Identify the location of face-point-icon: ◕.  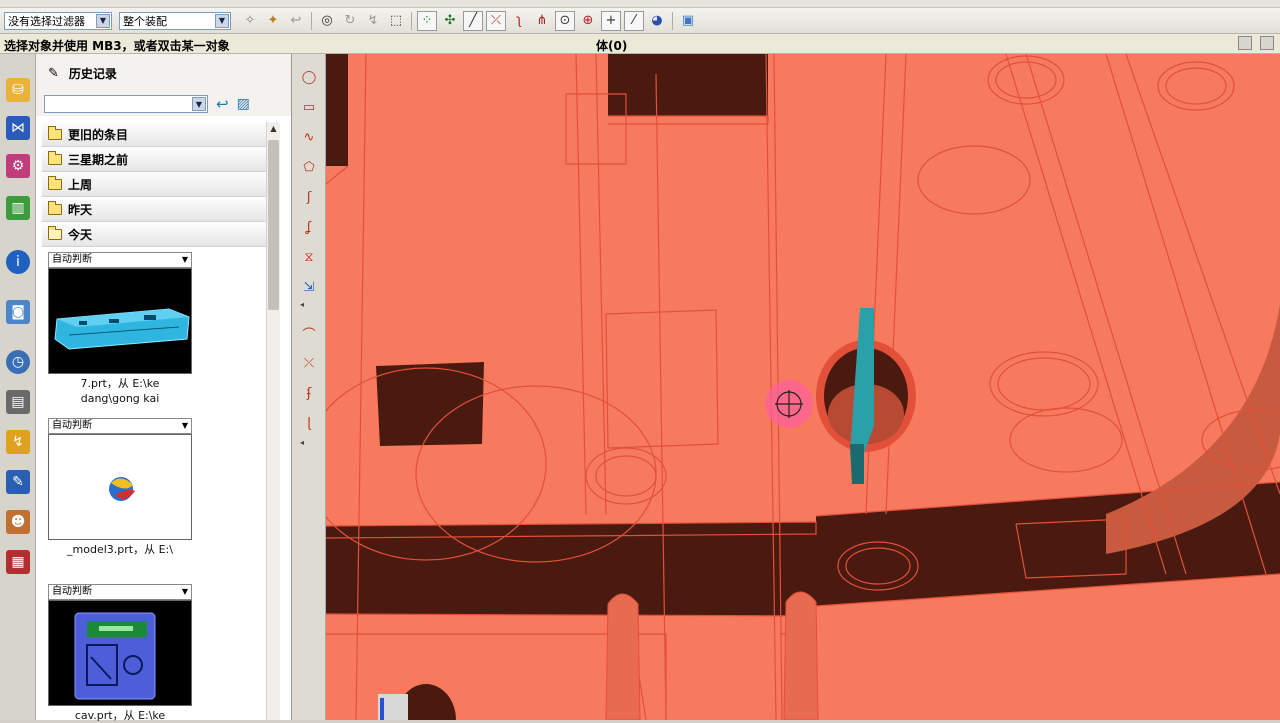
(657, 21).